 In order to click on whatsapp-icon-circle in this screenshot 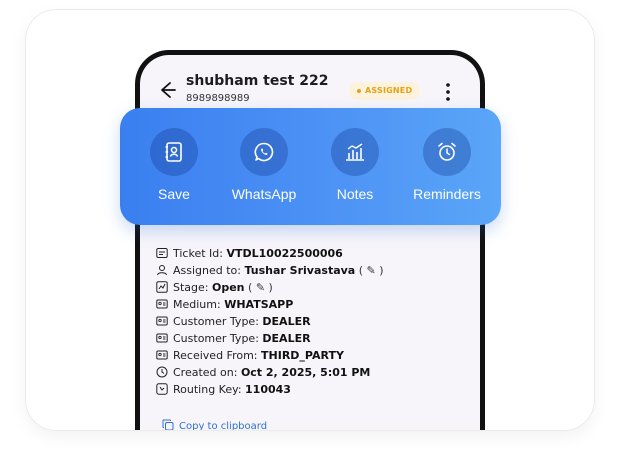, I will do `click(264, 152)`.